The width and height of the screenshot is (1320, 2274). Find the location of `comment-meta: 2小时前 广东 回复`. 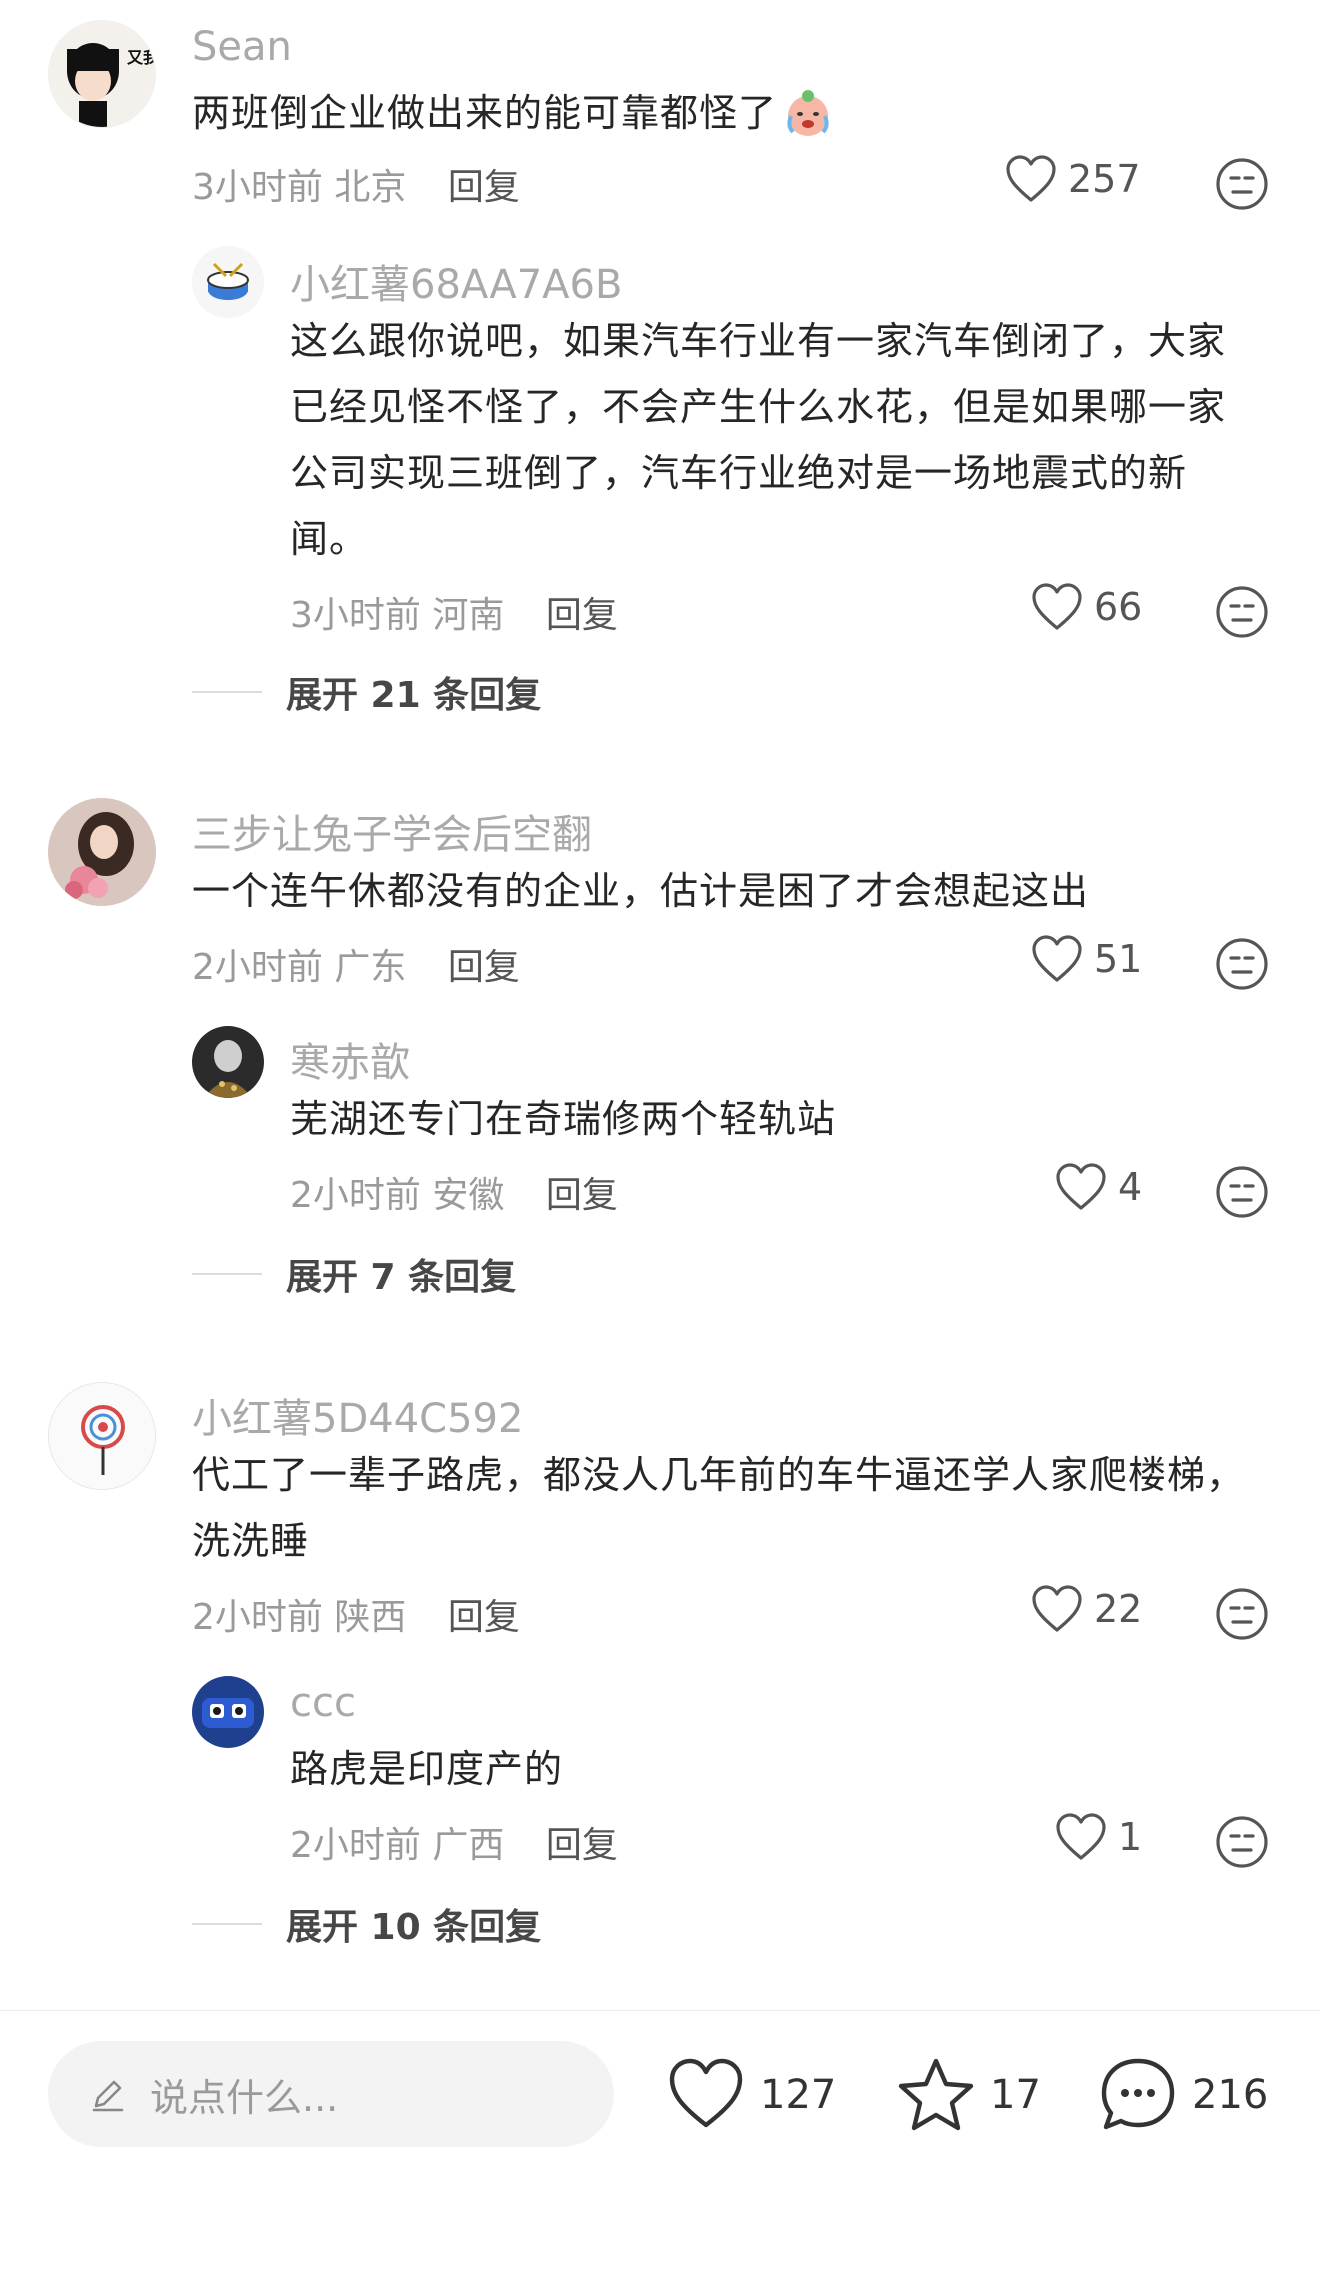

comment-meta: 2小时前 广东 回复 is located at coordinates (356, 964).